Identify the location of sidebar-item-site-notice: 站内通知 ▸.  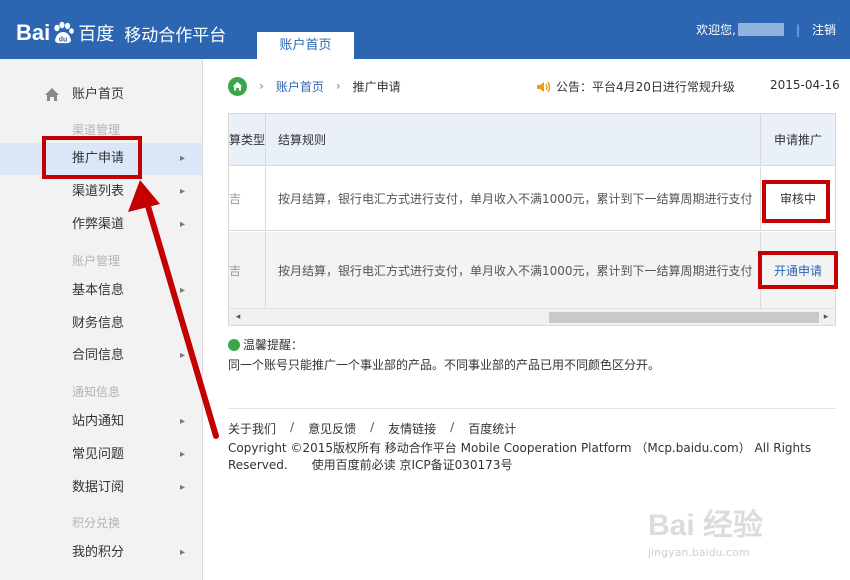
(101, 422).